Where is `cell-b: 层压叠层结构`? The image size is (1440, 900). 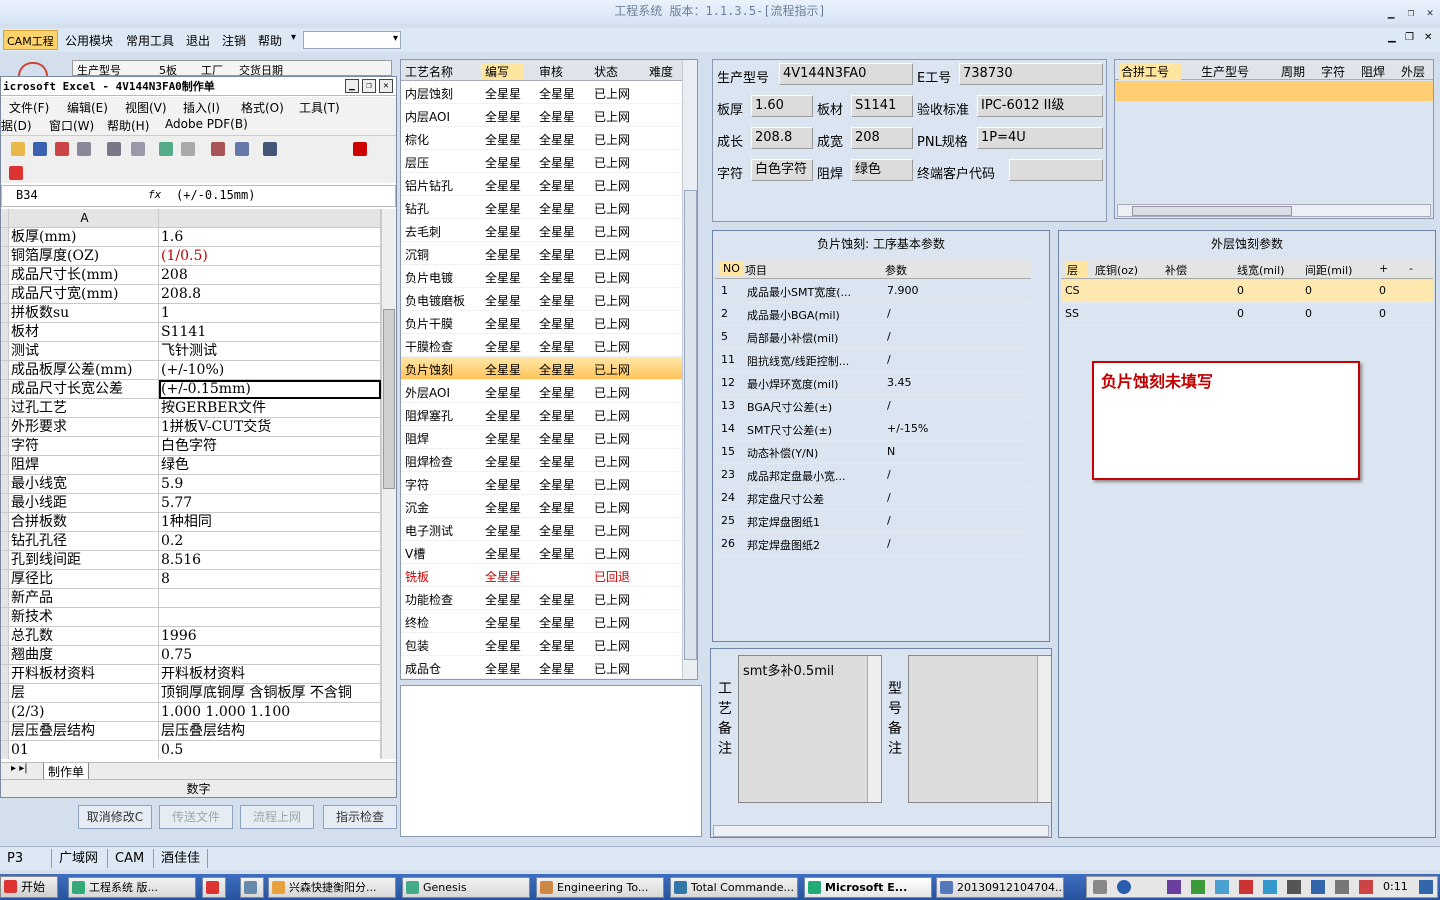 cell-b: 层压叠层结构 is located at coordinates (270, 731).